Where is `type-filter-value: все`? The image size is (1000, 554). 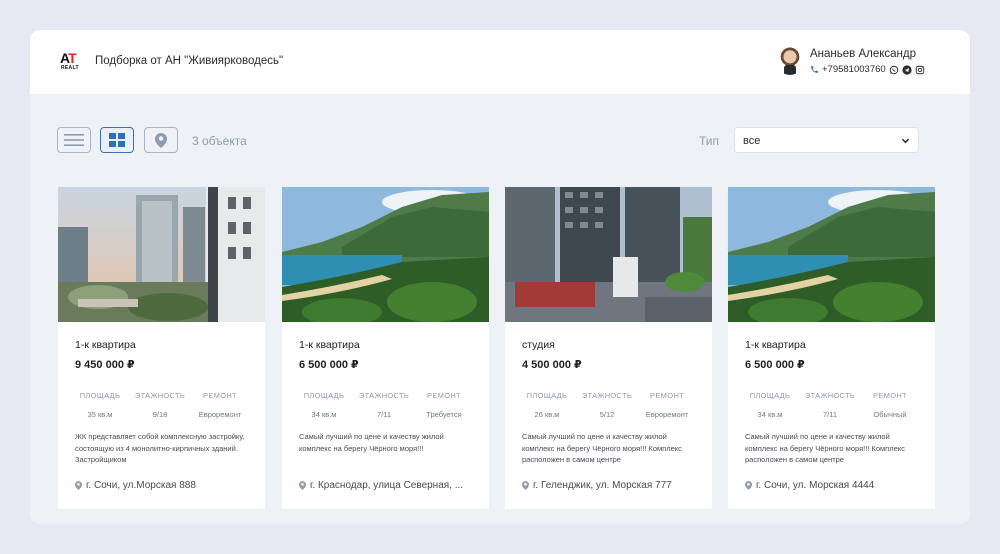 type-filter-value: все is located at coordinates (752, 141).